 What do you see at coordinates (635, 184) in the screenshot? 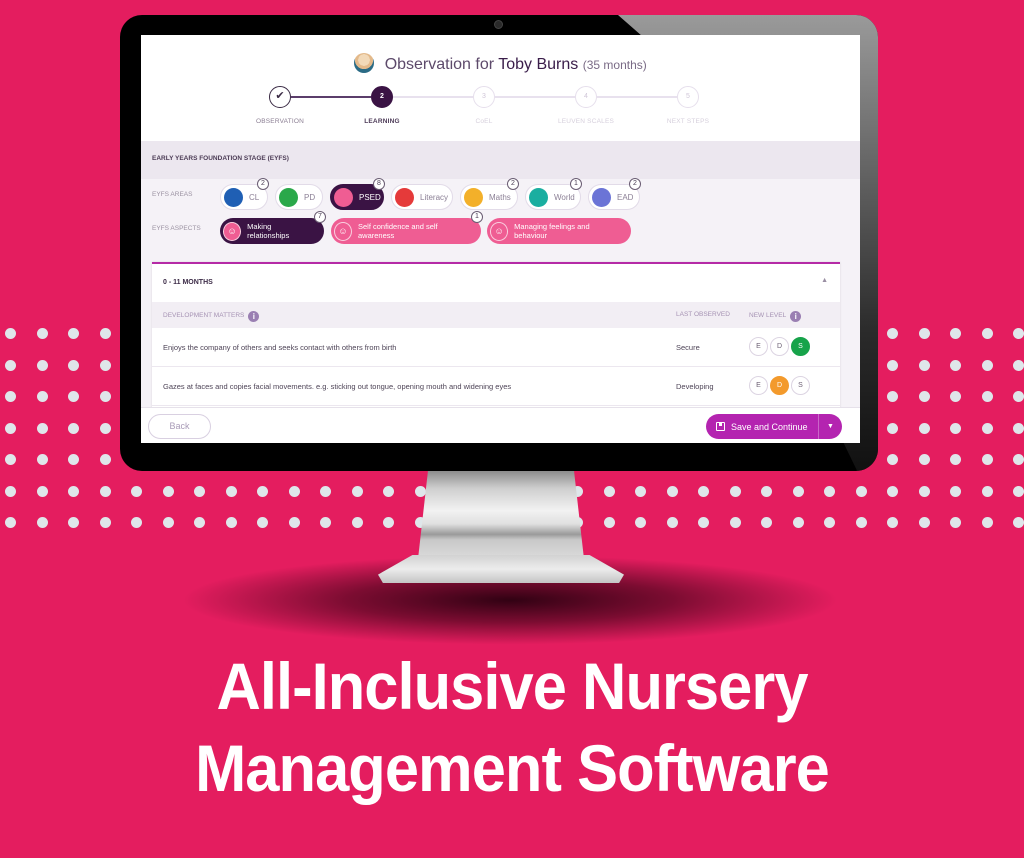
I see `count-badge: 2` at bounding box center [635, 184].